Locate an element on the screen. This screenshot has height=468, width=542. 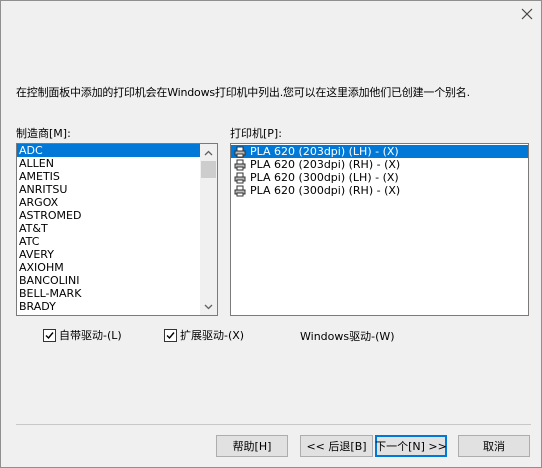
manufacturer-item: BELL-MARK is located at coordinates (108, 293).